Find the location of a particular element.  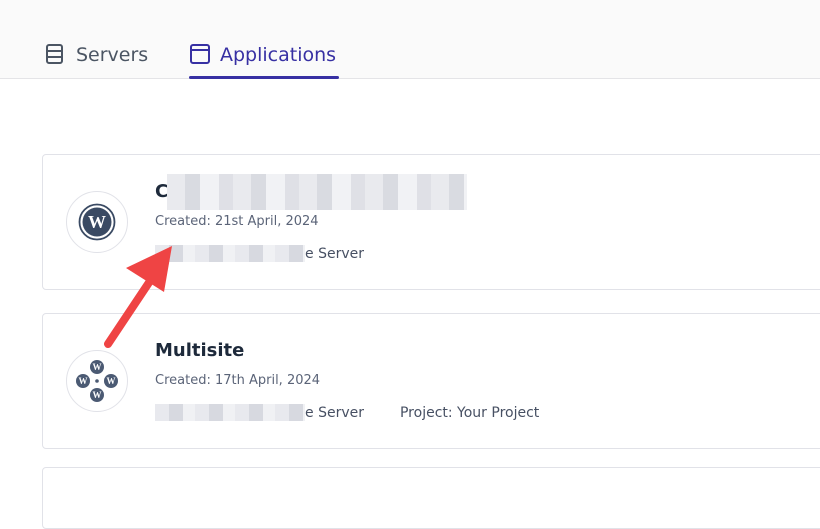

created-date: Created: 21st April, 2024 is located at coordinates (237, 221).